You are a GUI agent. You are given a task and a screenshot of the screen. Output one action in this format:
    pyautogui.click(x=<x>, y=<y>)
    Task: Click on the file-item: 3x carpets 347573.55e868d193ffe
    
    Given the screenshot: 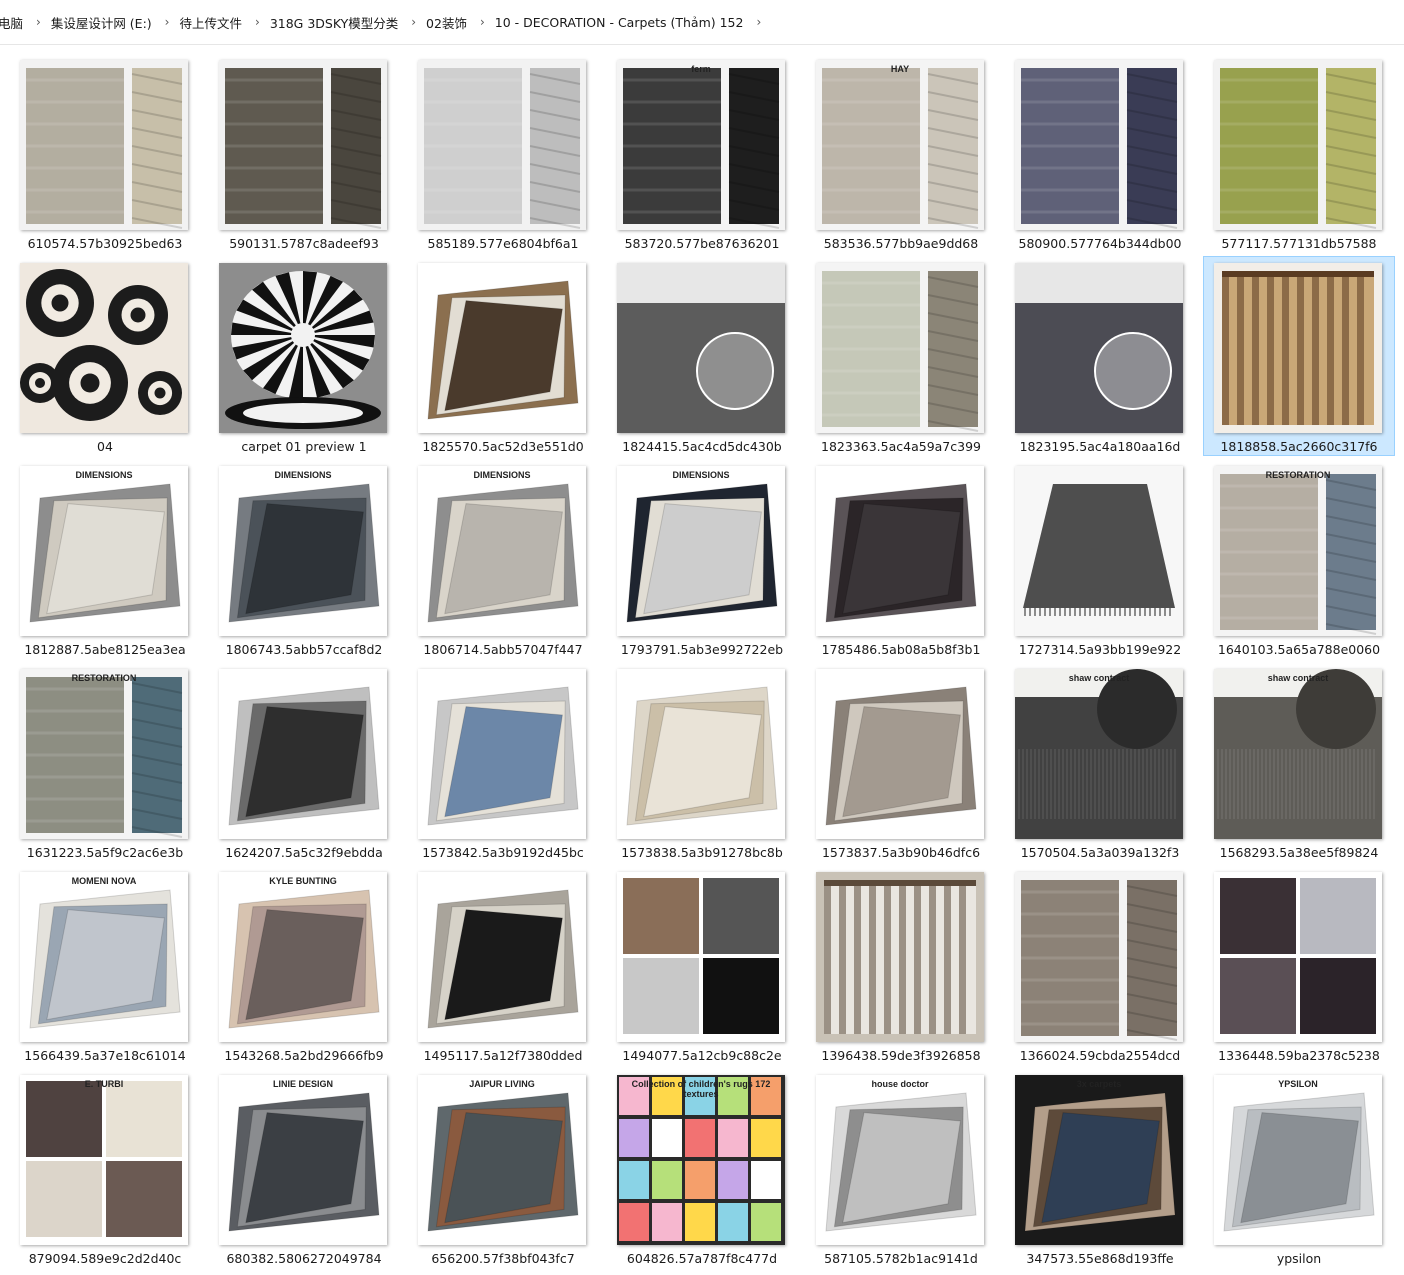 What is the action you would take?
    pyautogui.click(x=1100, y=1168)
    